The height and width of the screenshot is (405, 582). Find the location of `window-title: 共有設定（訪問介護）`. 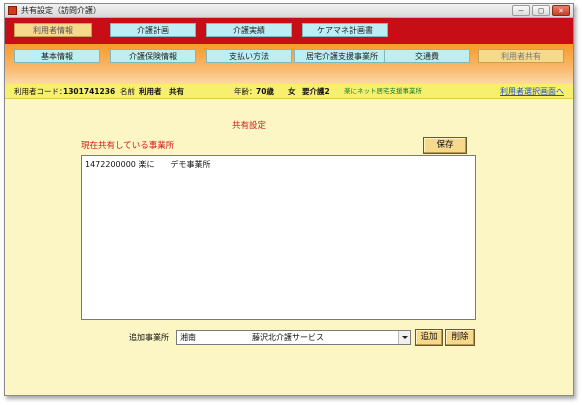

window-title: 共有設定（訪問介護） is located at coordinates (61, 10).